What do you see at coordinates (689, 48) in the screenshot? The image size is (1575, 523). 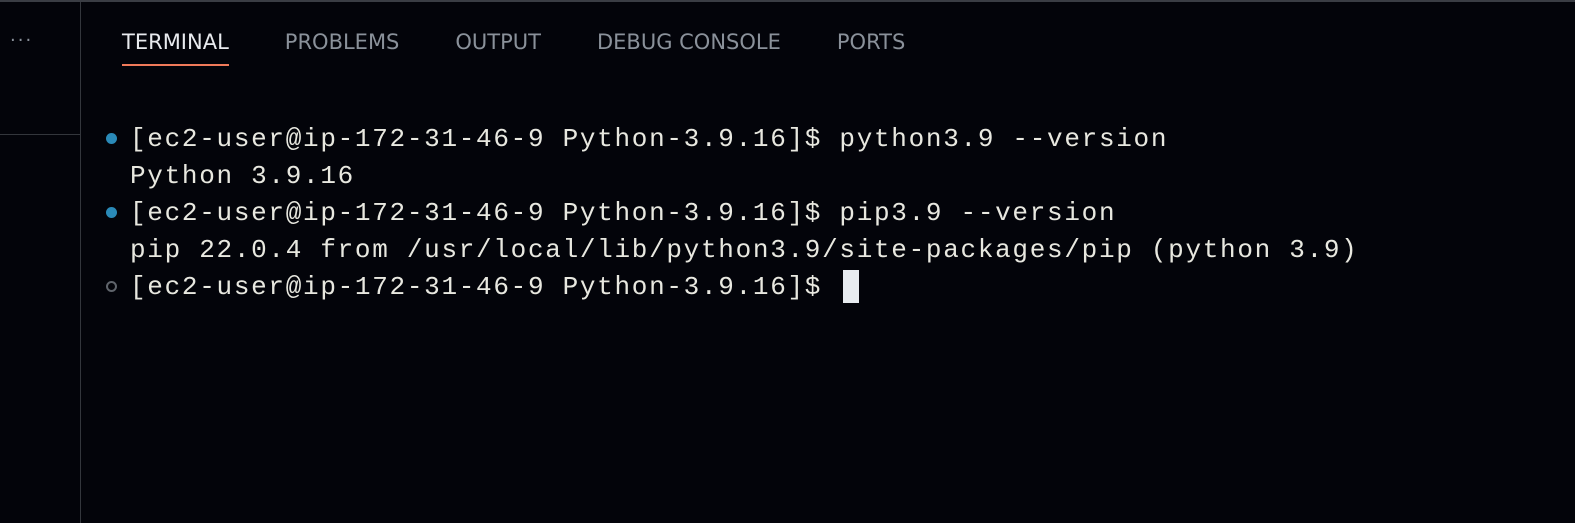 I see `tab-debug-console: DEBUG CONSOLE` at bounding box center [689, 48].